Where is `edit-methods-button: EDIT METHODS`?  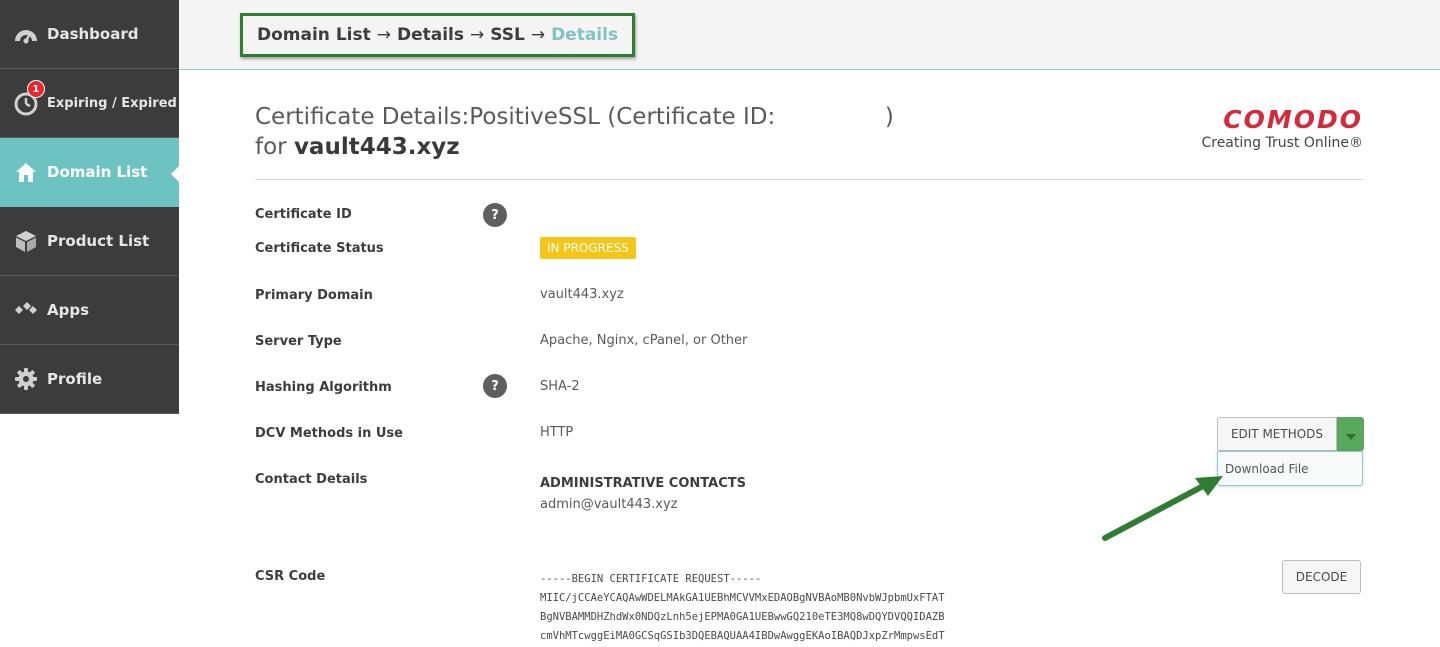 edit-methods-button: EDIT METHODS is located at coordinates (1277, 434).